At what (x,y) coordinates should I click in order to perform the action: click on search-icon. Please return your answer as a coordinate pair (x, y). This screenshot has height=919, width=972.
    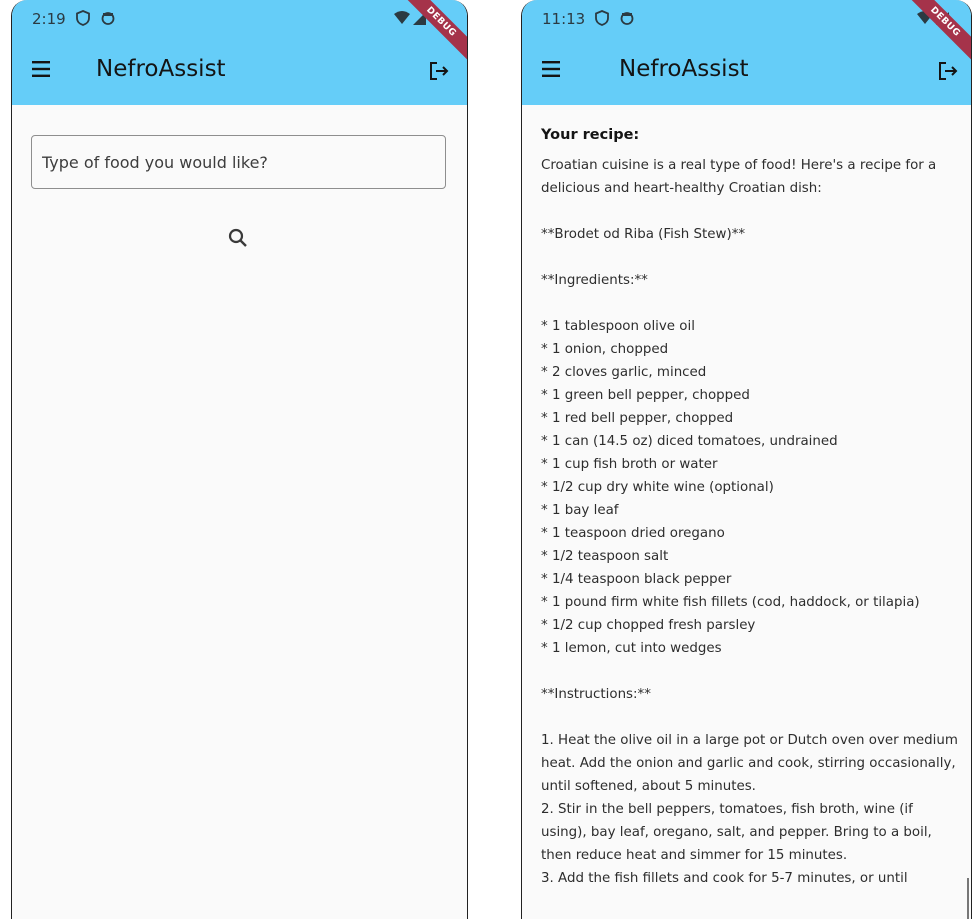
    Looking at the image, I should click on (238, 238).